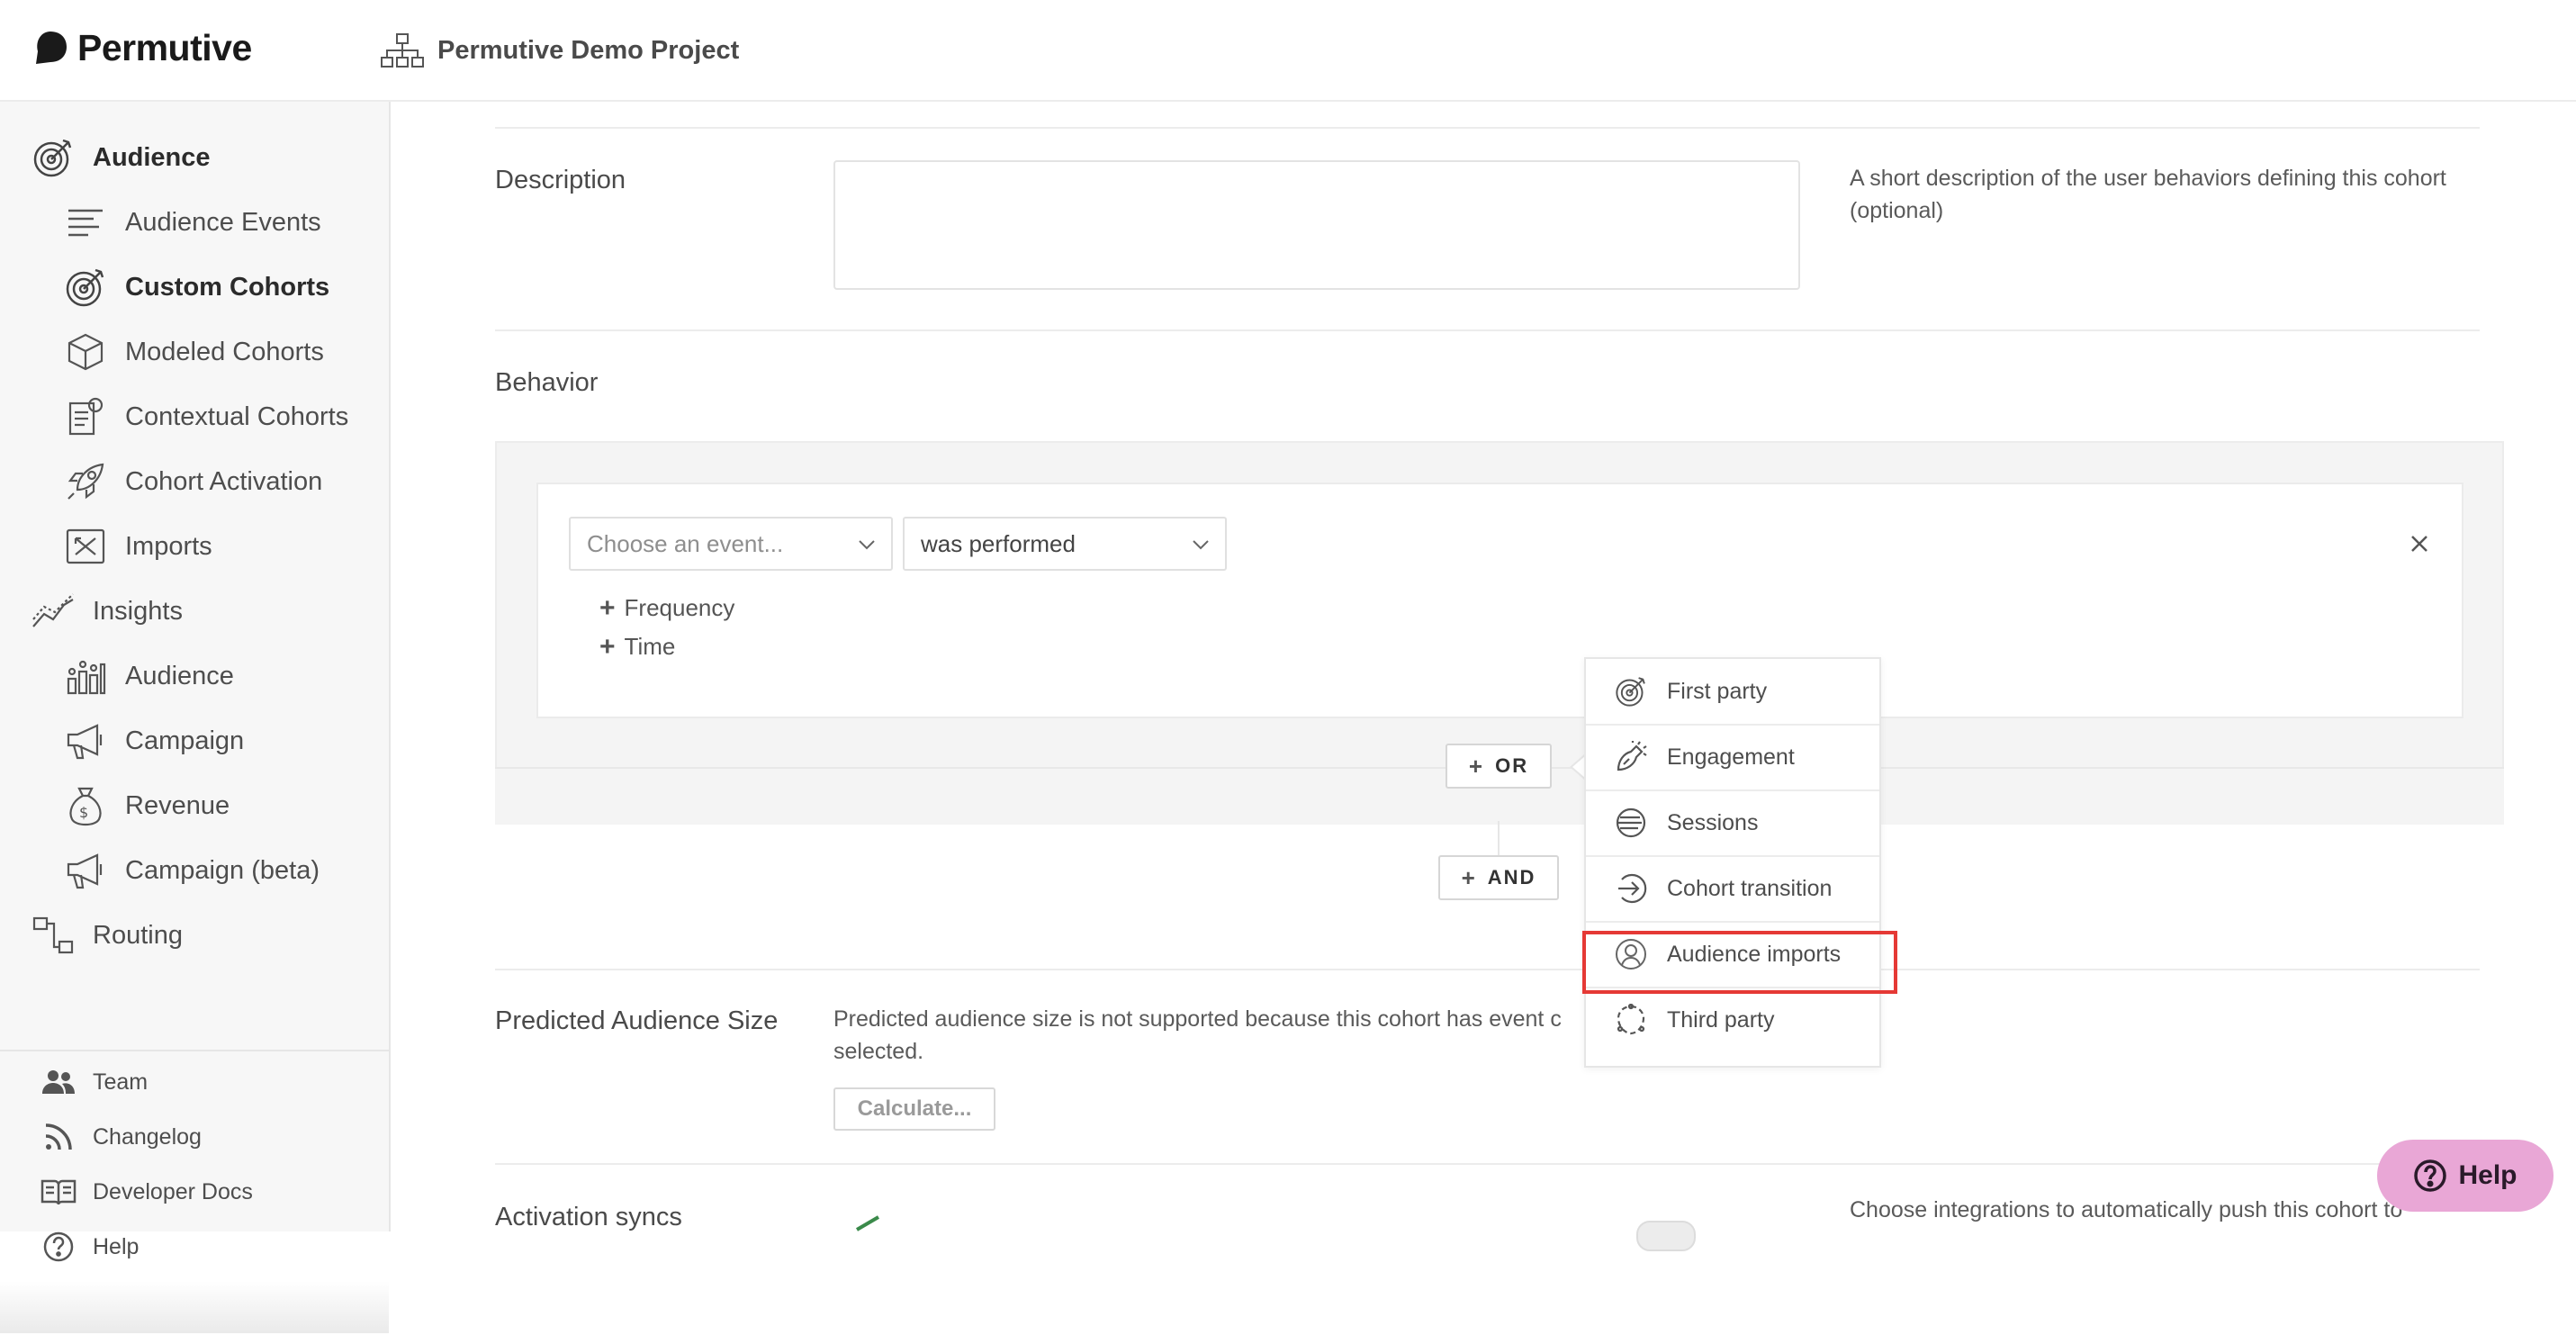  What do you see at coordinates (1713, 822) in the screenshot?
I see `menu-item-label: Sessions` at bounding box center [1713, 822].